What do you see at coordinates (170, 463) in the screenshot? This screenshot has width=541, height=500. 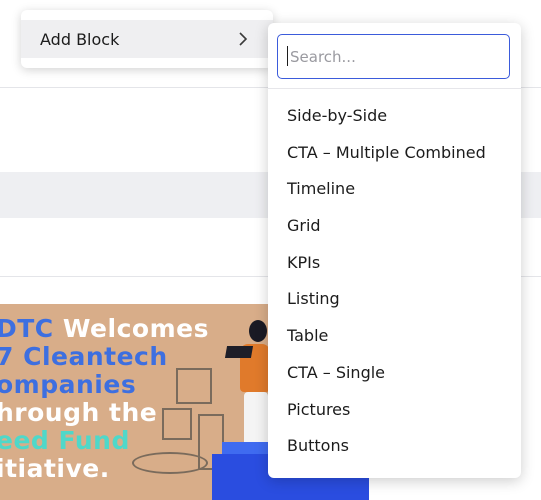 I see `ellipse-illustration` at bounding box center [170, 463].